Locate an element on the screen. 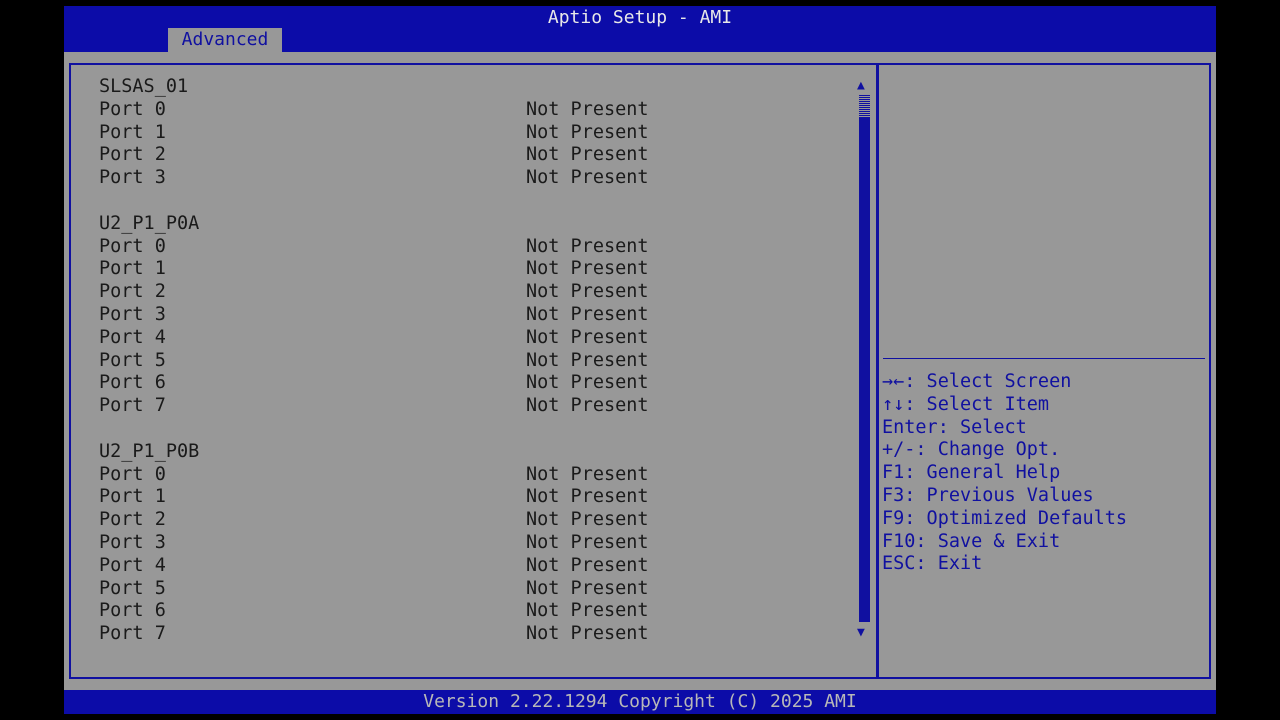 This screenshot has height=720, width=1280. group-heading: U2_P1_P0B is located at coordinates (149, 451).